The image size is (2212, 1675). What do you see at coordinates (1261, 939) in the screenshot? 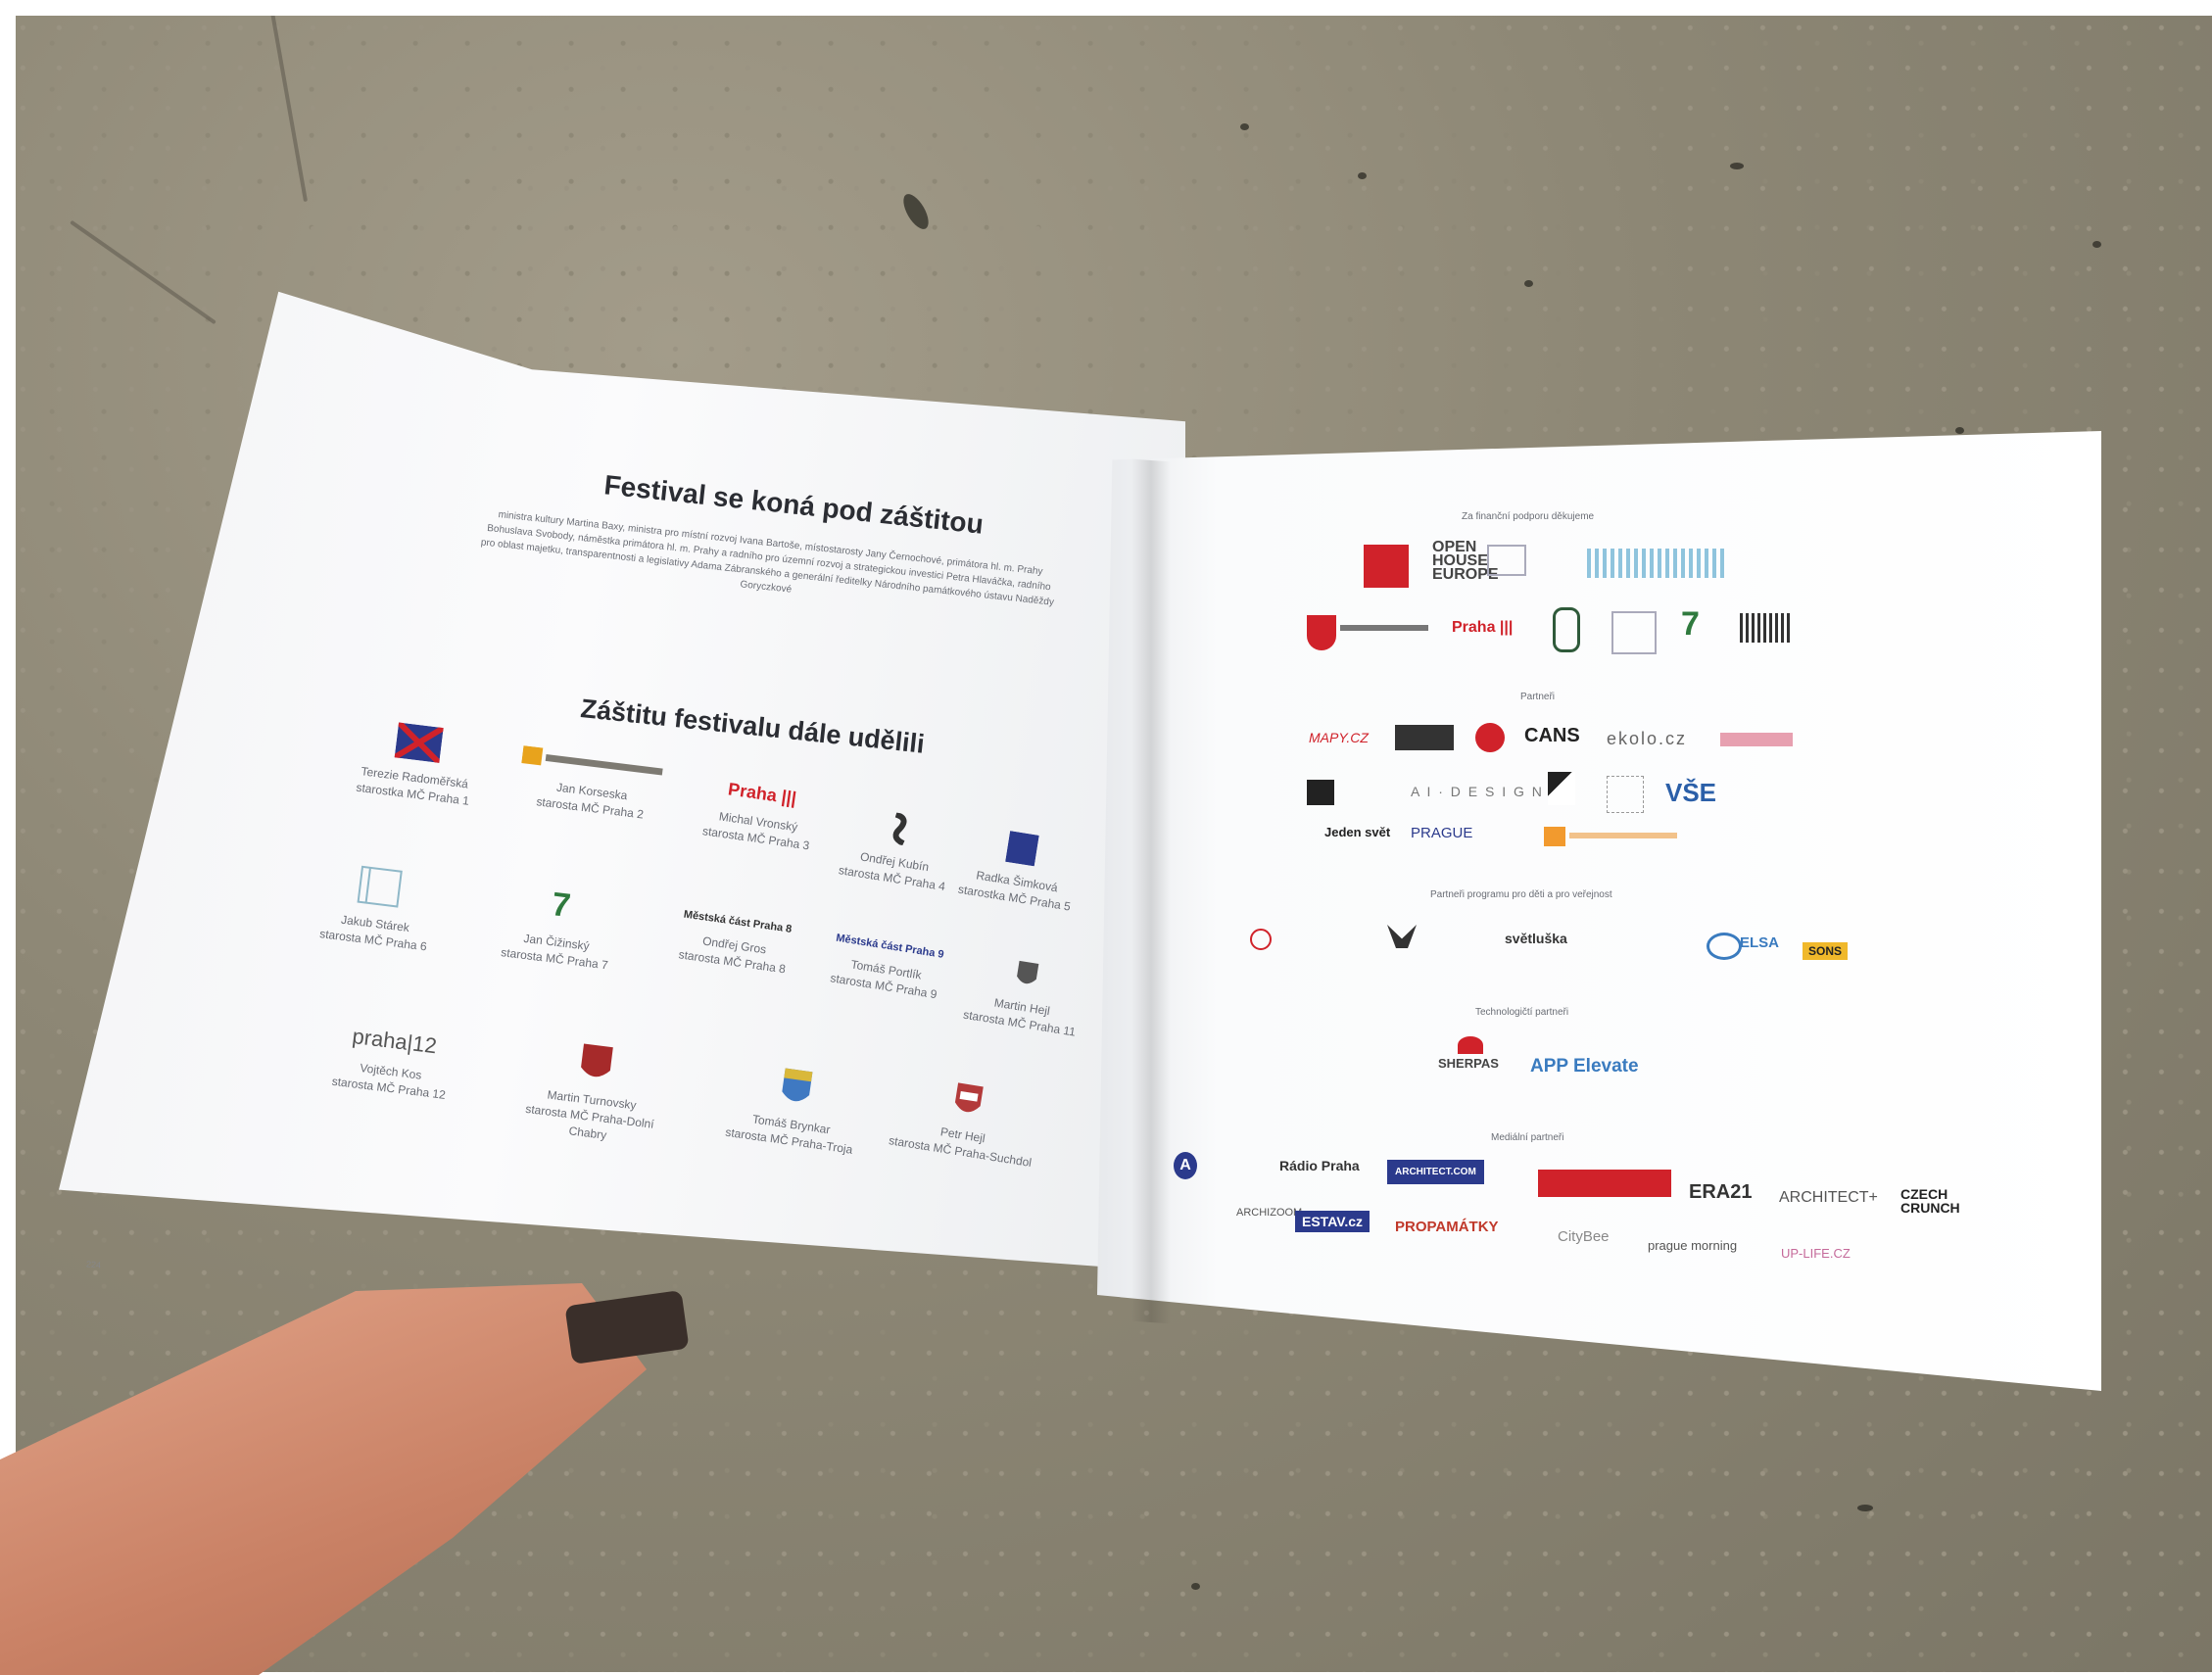
I see `partner-seal-icon` at bounding box center [1261, 939].